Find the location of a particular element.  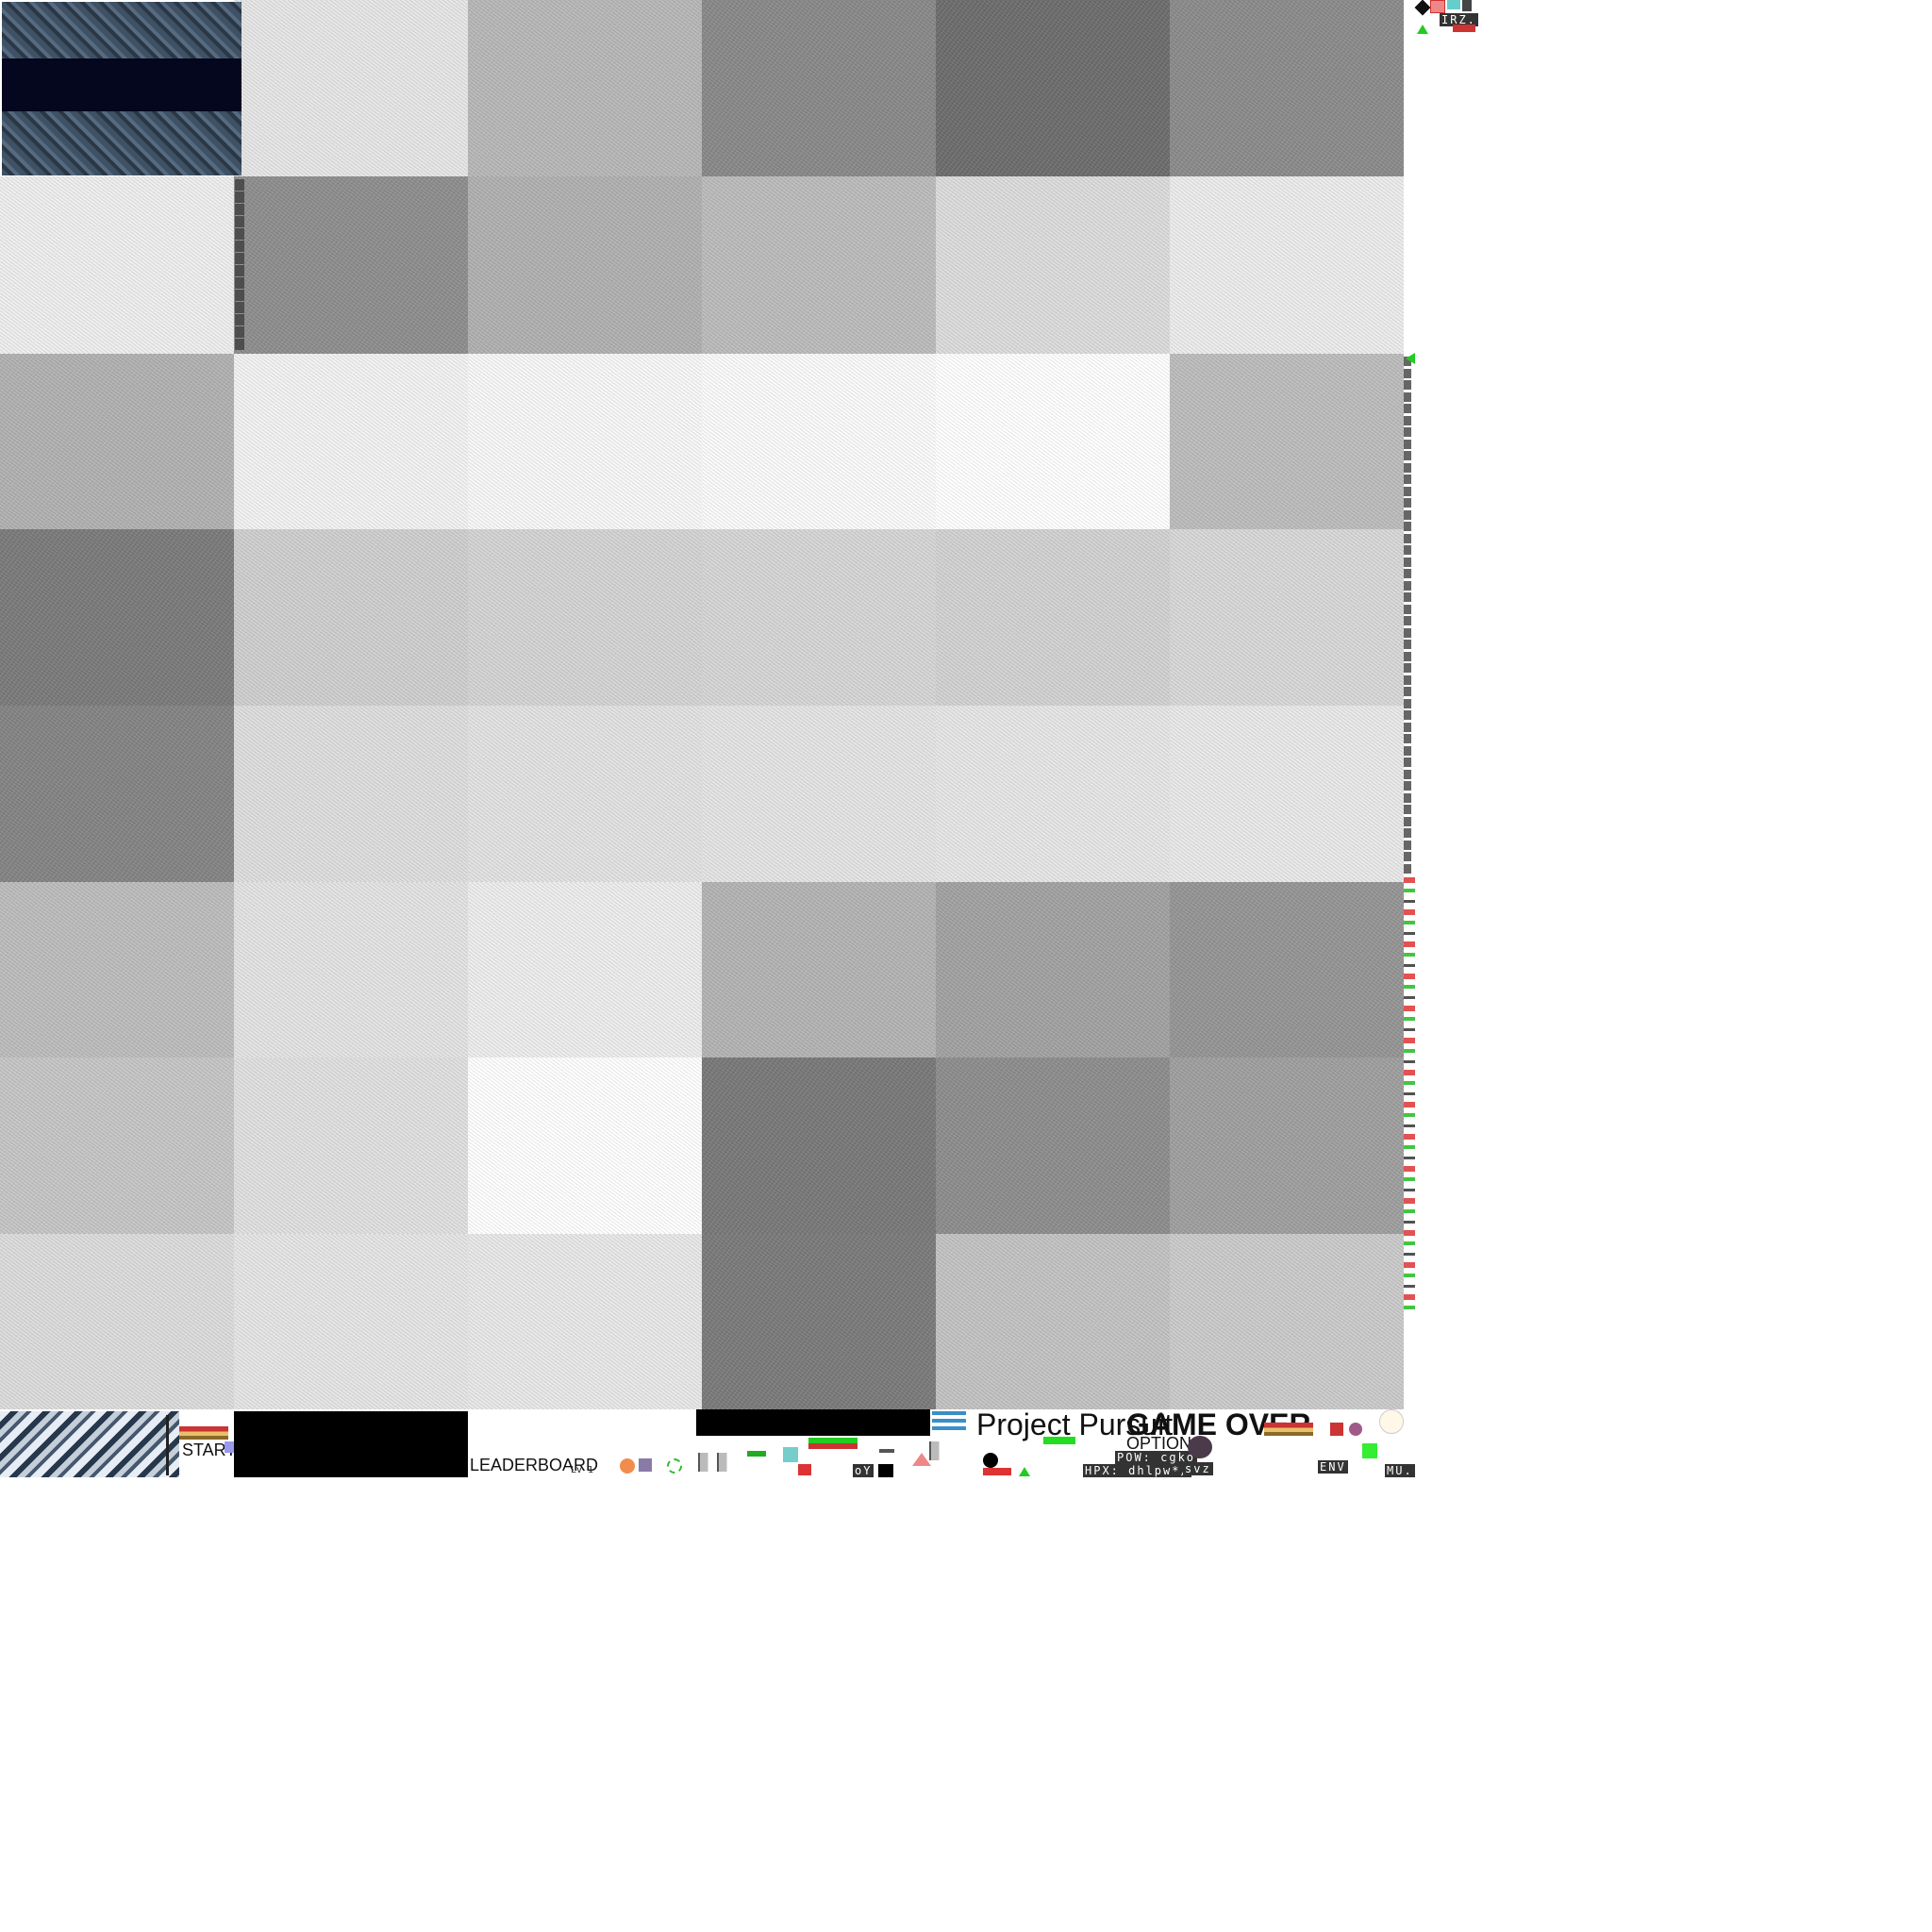

black-heart-icon is located at coordinates (991, 1461).